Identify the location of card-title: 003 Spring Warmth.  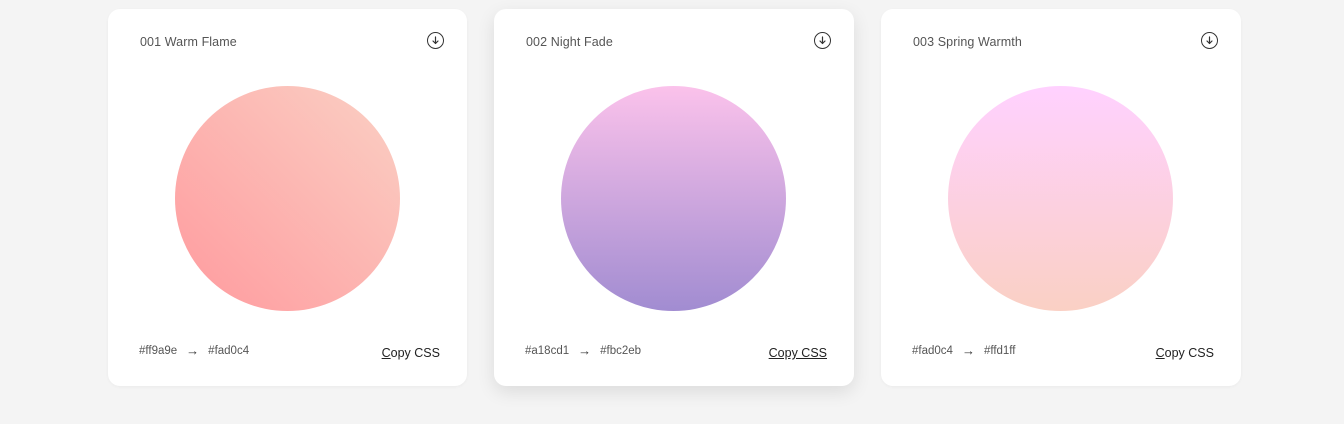
(967, 42).